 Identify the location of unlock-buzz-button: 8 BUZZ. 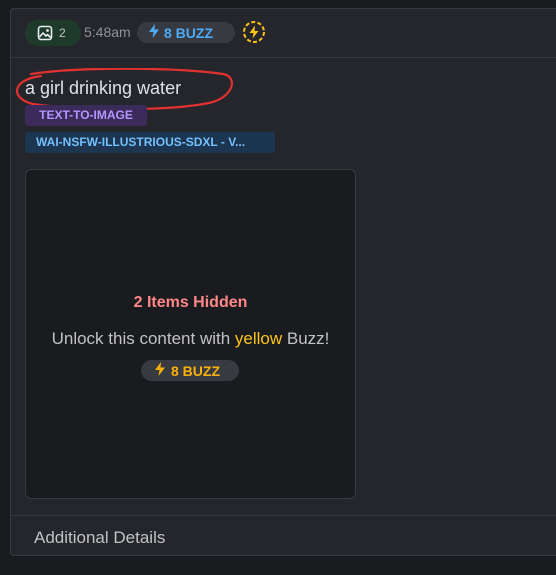
(190, 370).